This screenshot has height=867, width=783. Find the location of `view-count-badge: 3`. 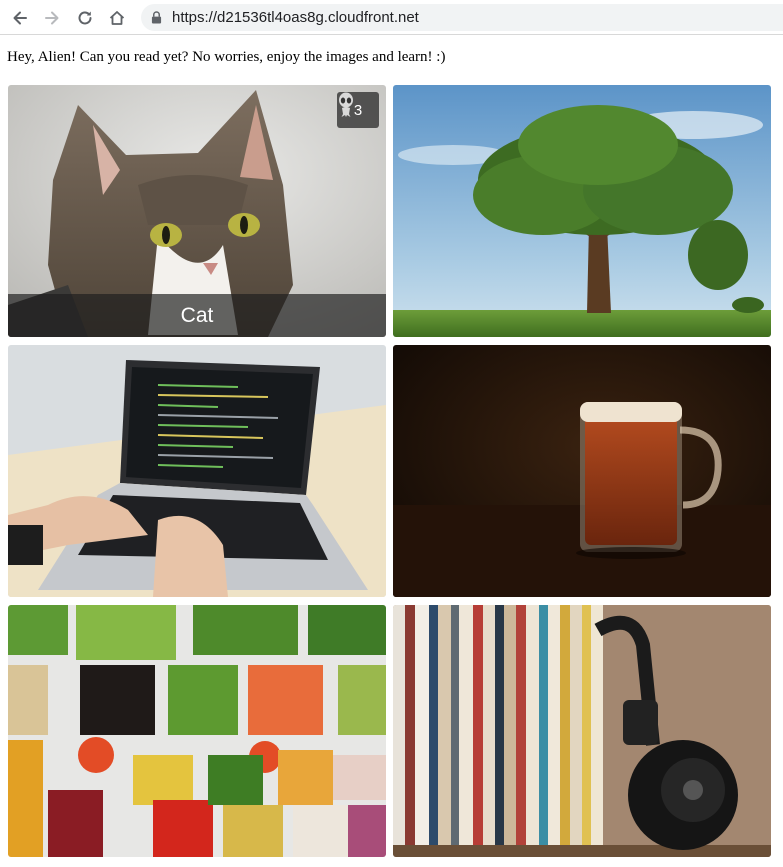

view-count-badge: 3 is located at coordinates (358, 110).